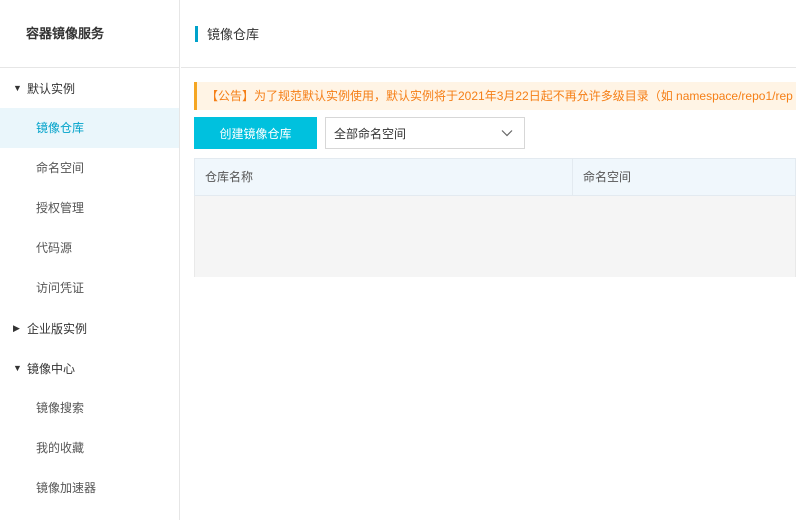 This screenshot has width=796, height=520. I want to click on sidebar-item-code-source: 代码源, so click(89, 248).